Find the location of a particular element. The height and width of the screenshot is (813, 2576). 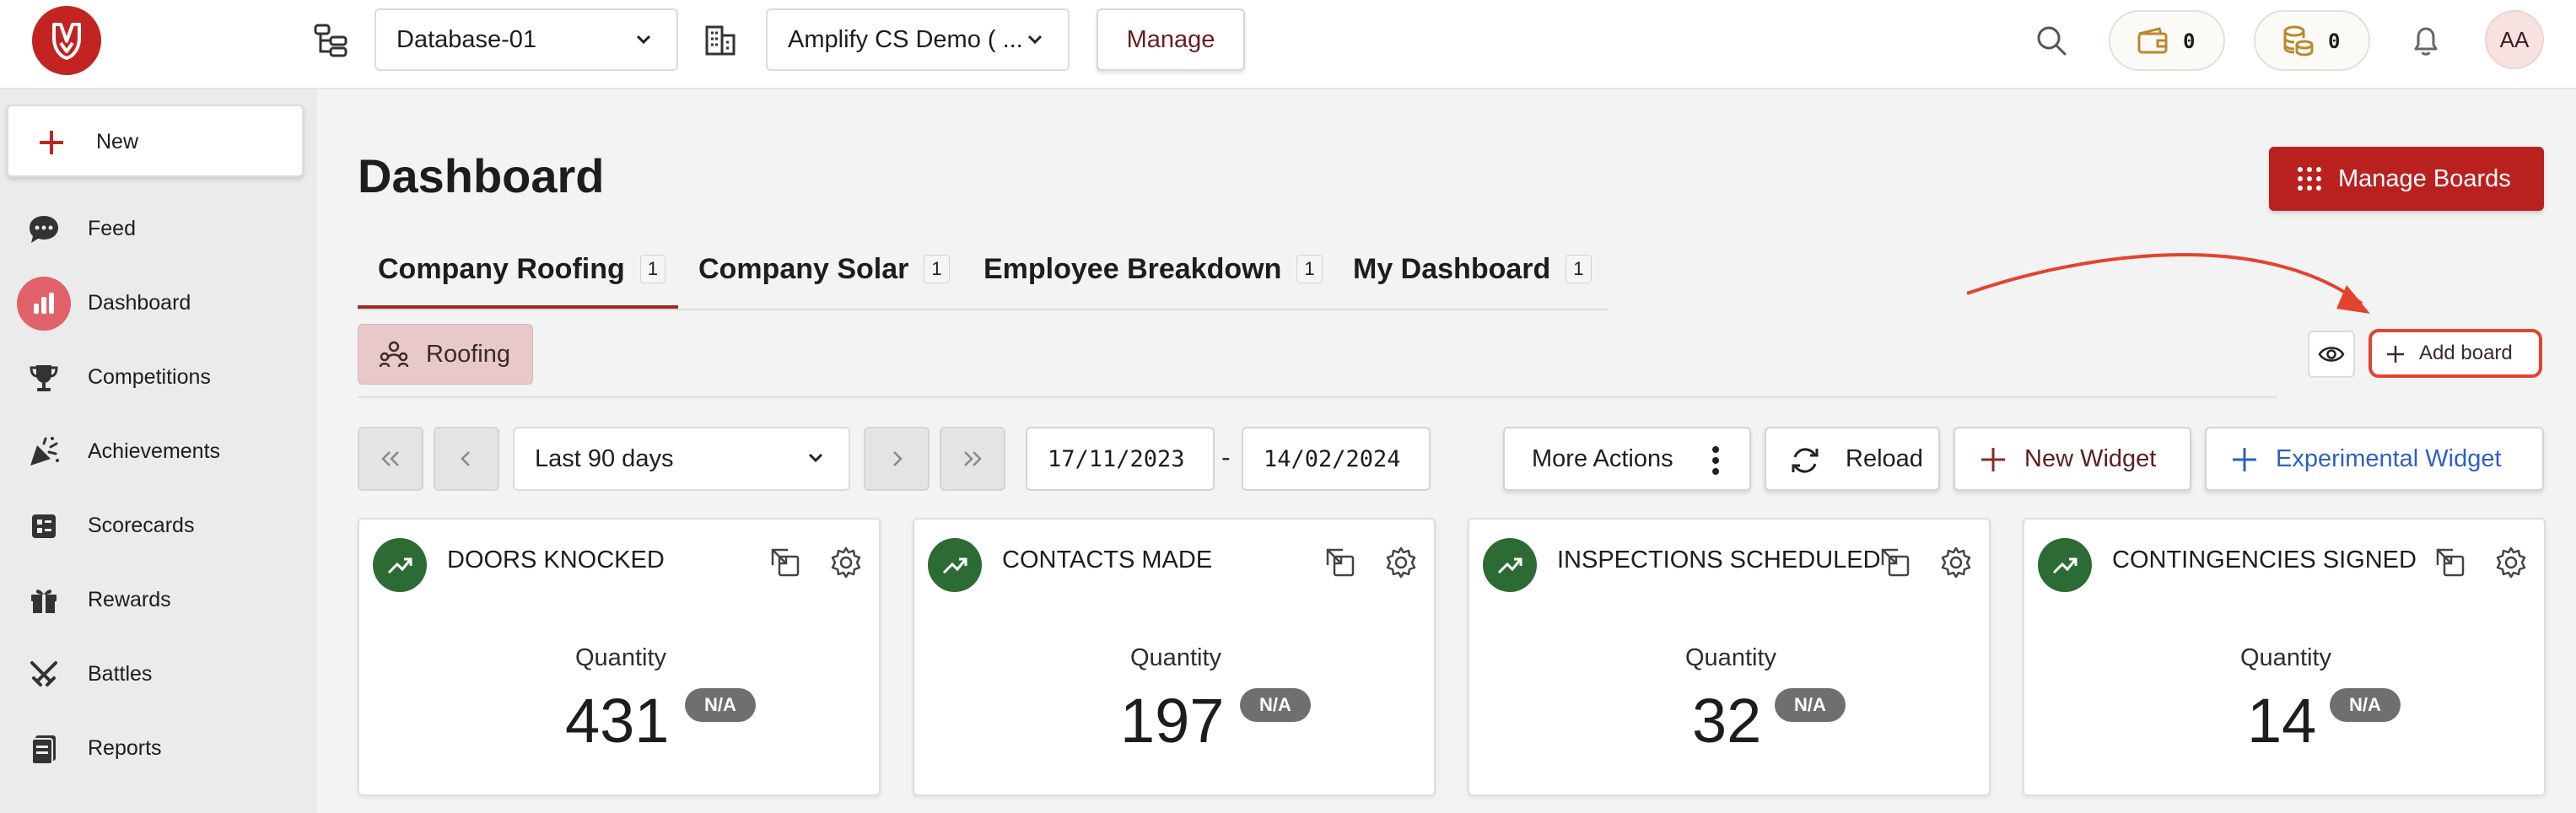

sidebar-item-achievements: Achievements is located at coordinates (158, 452).